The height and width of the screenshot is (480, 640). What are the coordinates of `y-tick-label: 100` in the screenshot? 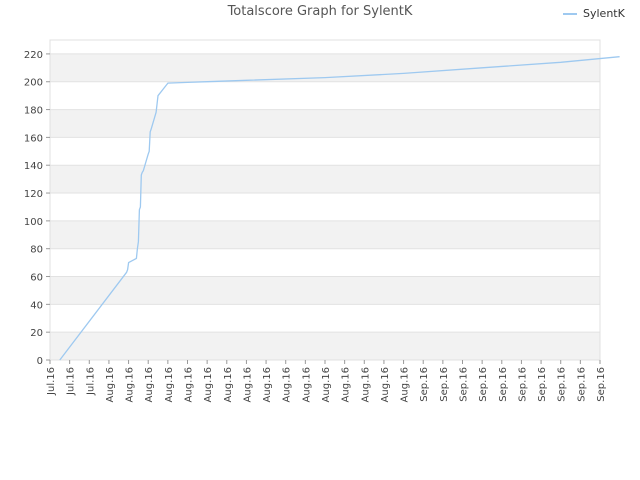 It's located at (33, 222).